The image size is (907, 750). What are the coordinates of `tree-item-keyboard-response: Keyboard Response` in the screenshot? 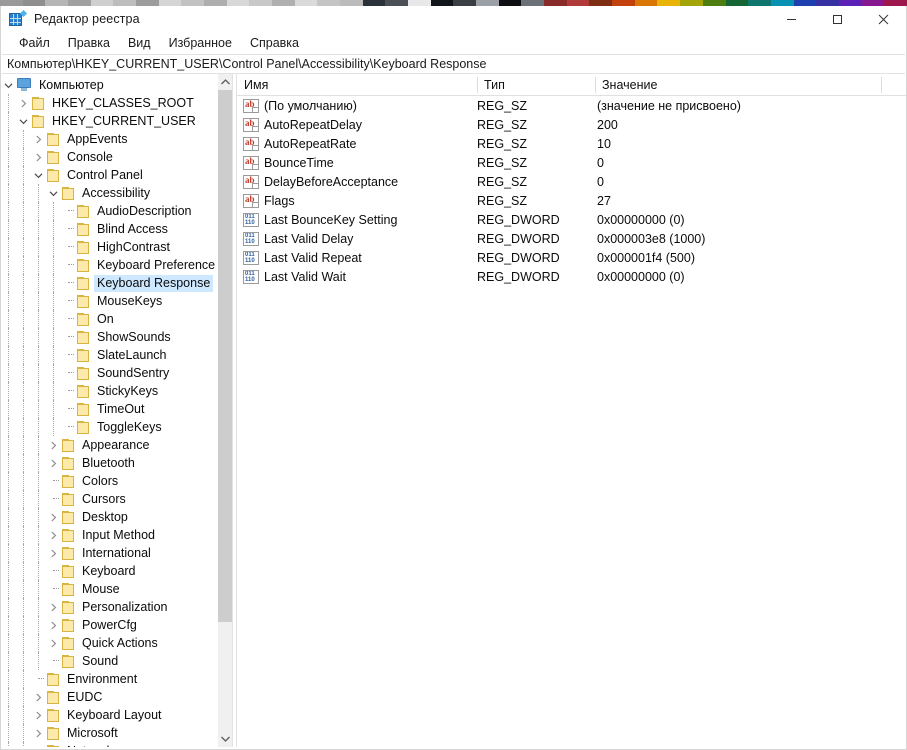 It's located at (109, 283).